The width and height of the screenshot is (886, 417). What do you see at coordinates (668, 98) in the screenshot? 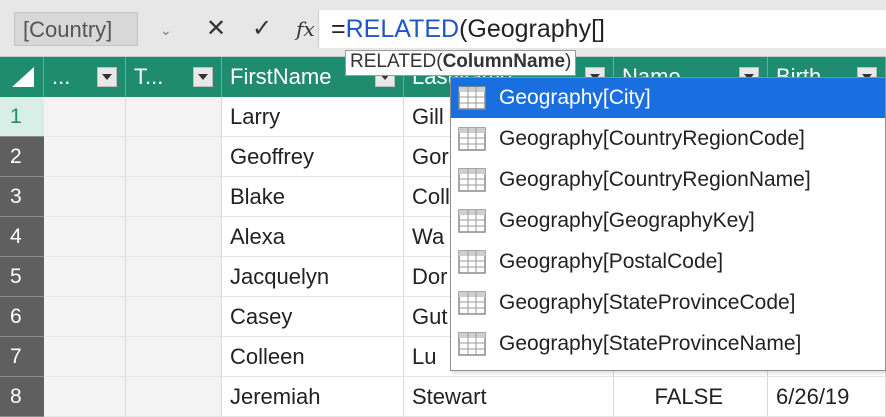
I see `autocomplete-item: Geography[City]` at bounding box center [668, 98].